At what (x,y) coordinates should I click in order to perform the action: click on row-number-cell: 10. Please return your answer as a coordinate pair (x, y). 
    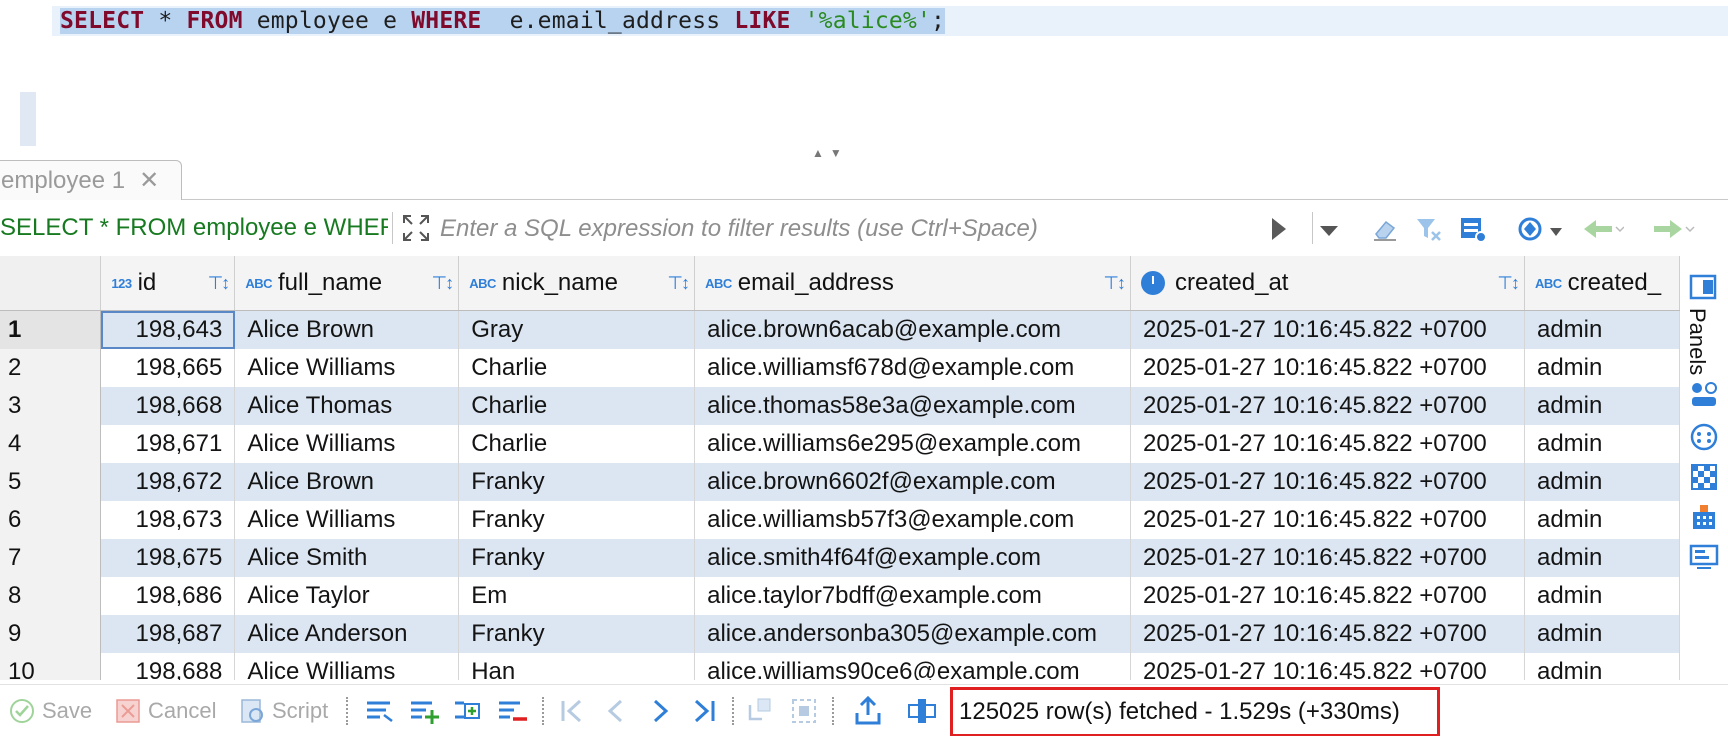
    Looking at the image, I should click on (51, 666).